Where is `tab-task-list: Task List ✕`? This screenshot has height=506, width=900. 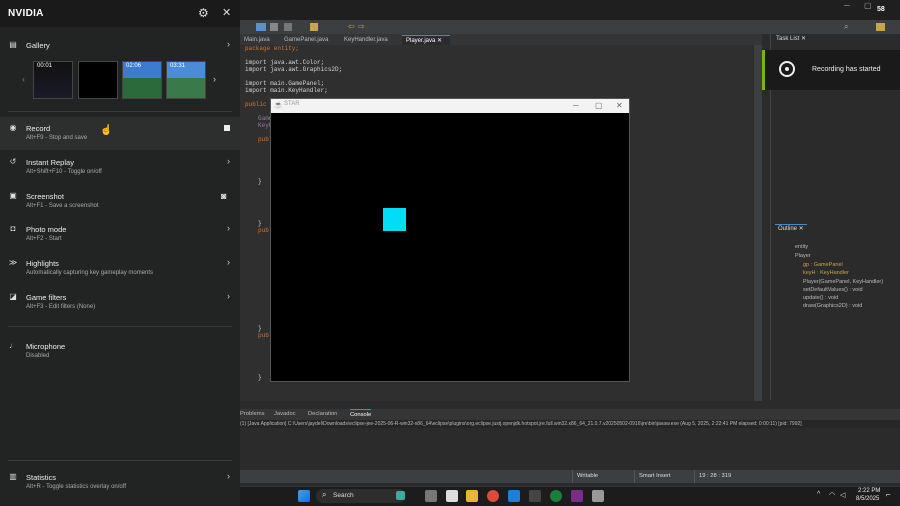 tab-task-list: Task List ✕ is located at coordinates (791, 39).